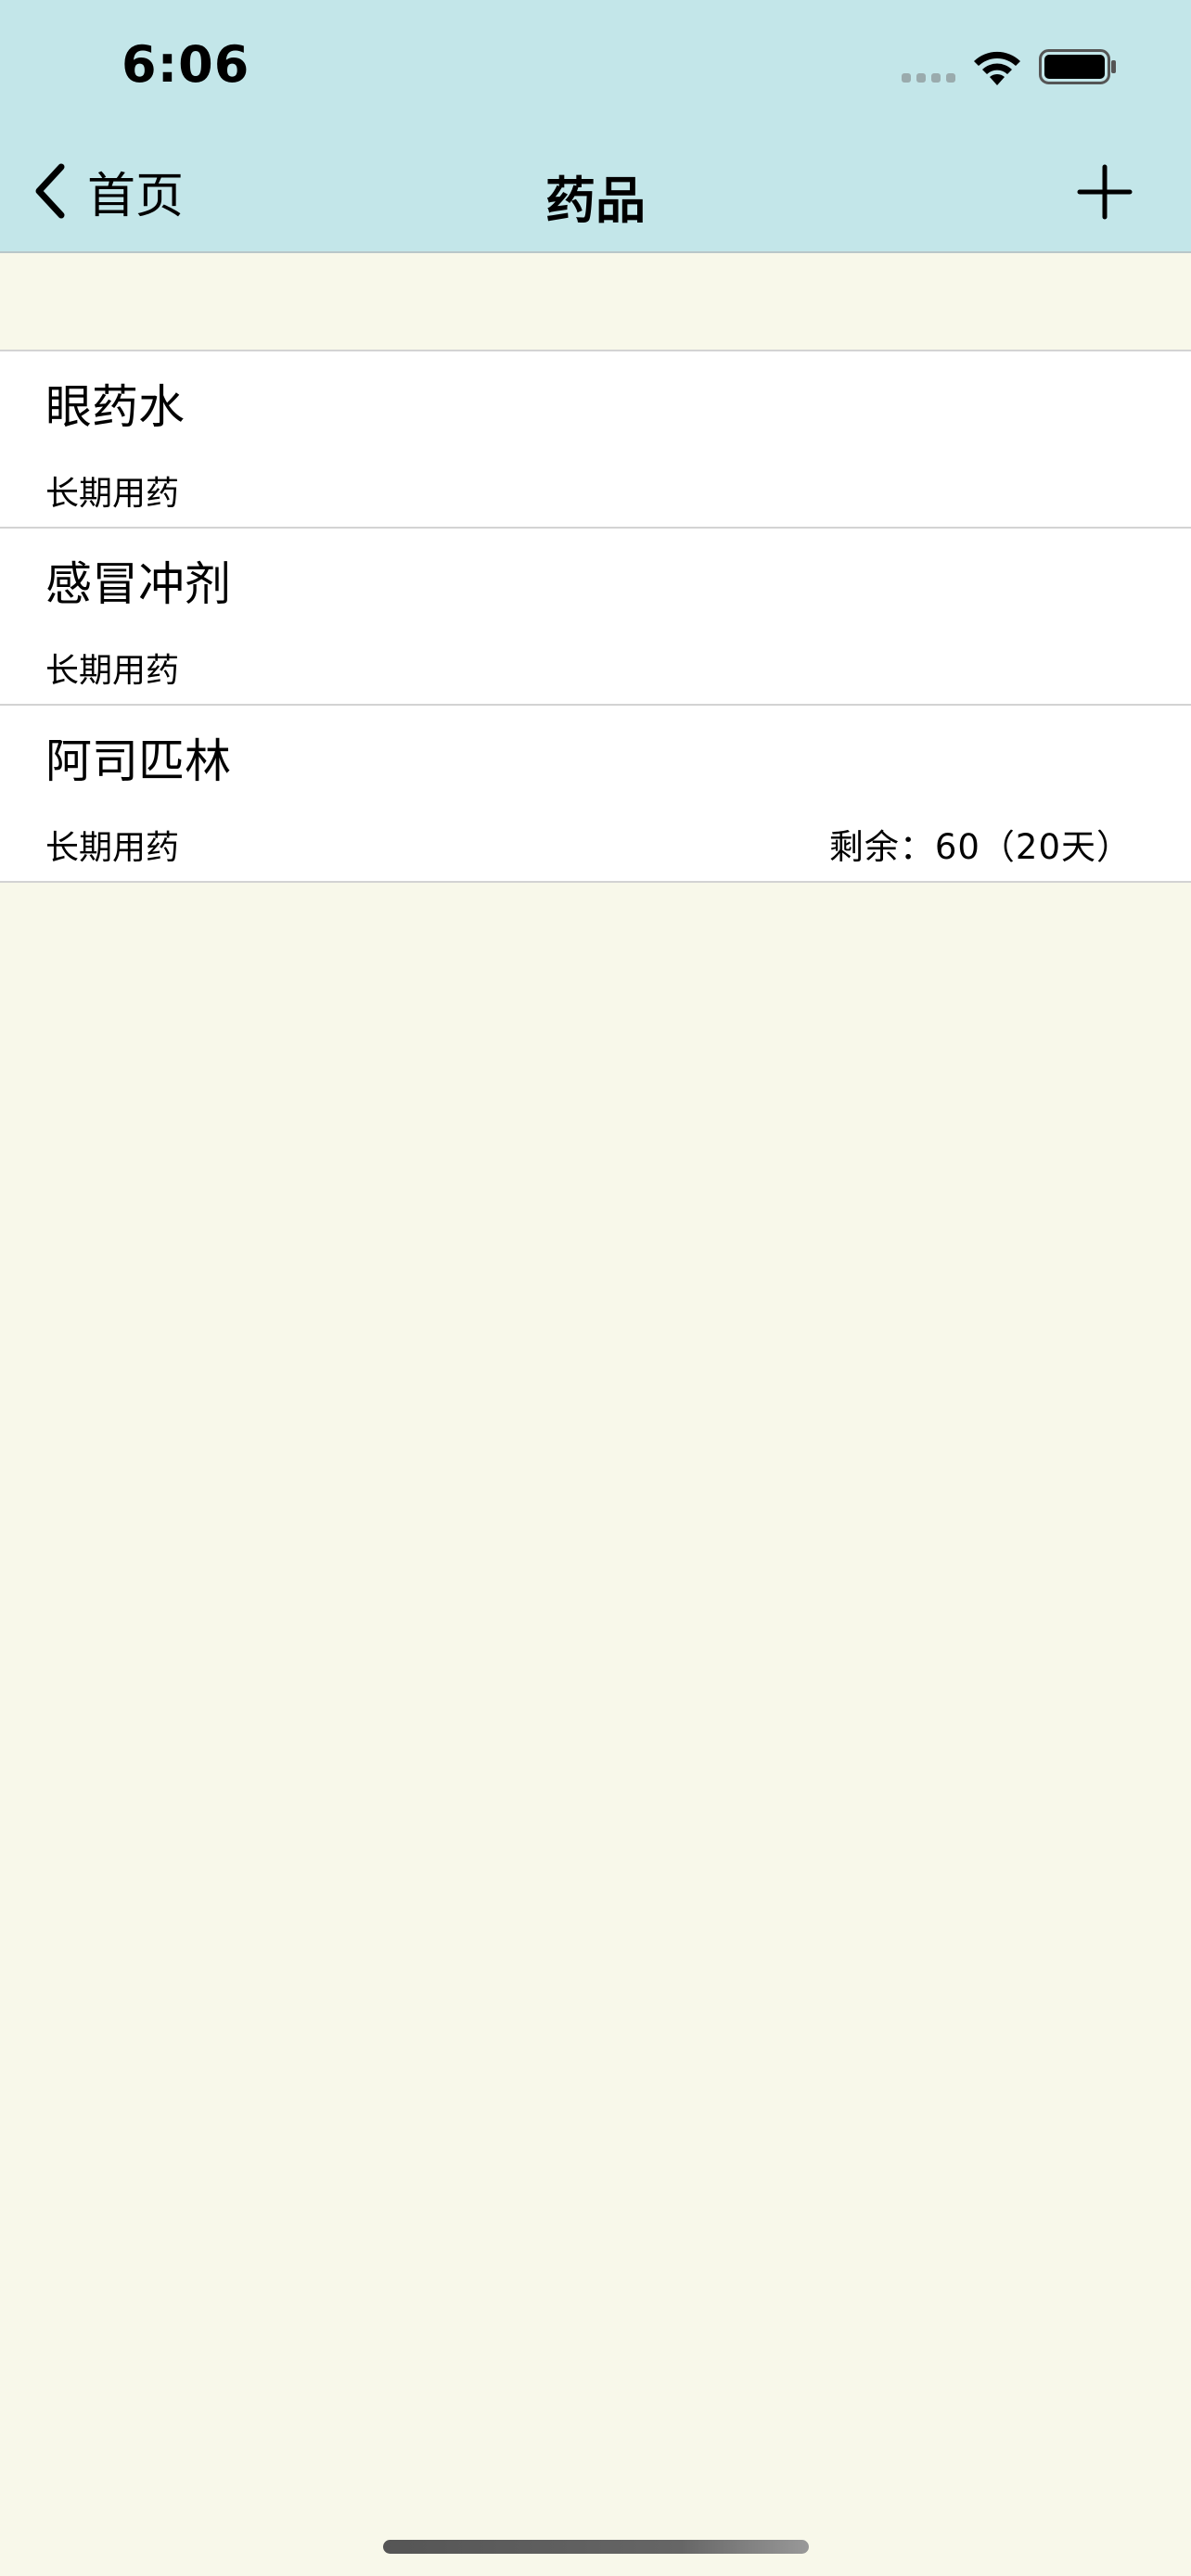 The image size is (1191, 2576). Describe the element at coordinates (595, 201) in the screenshot. I see `page-title: 药品` at that location.